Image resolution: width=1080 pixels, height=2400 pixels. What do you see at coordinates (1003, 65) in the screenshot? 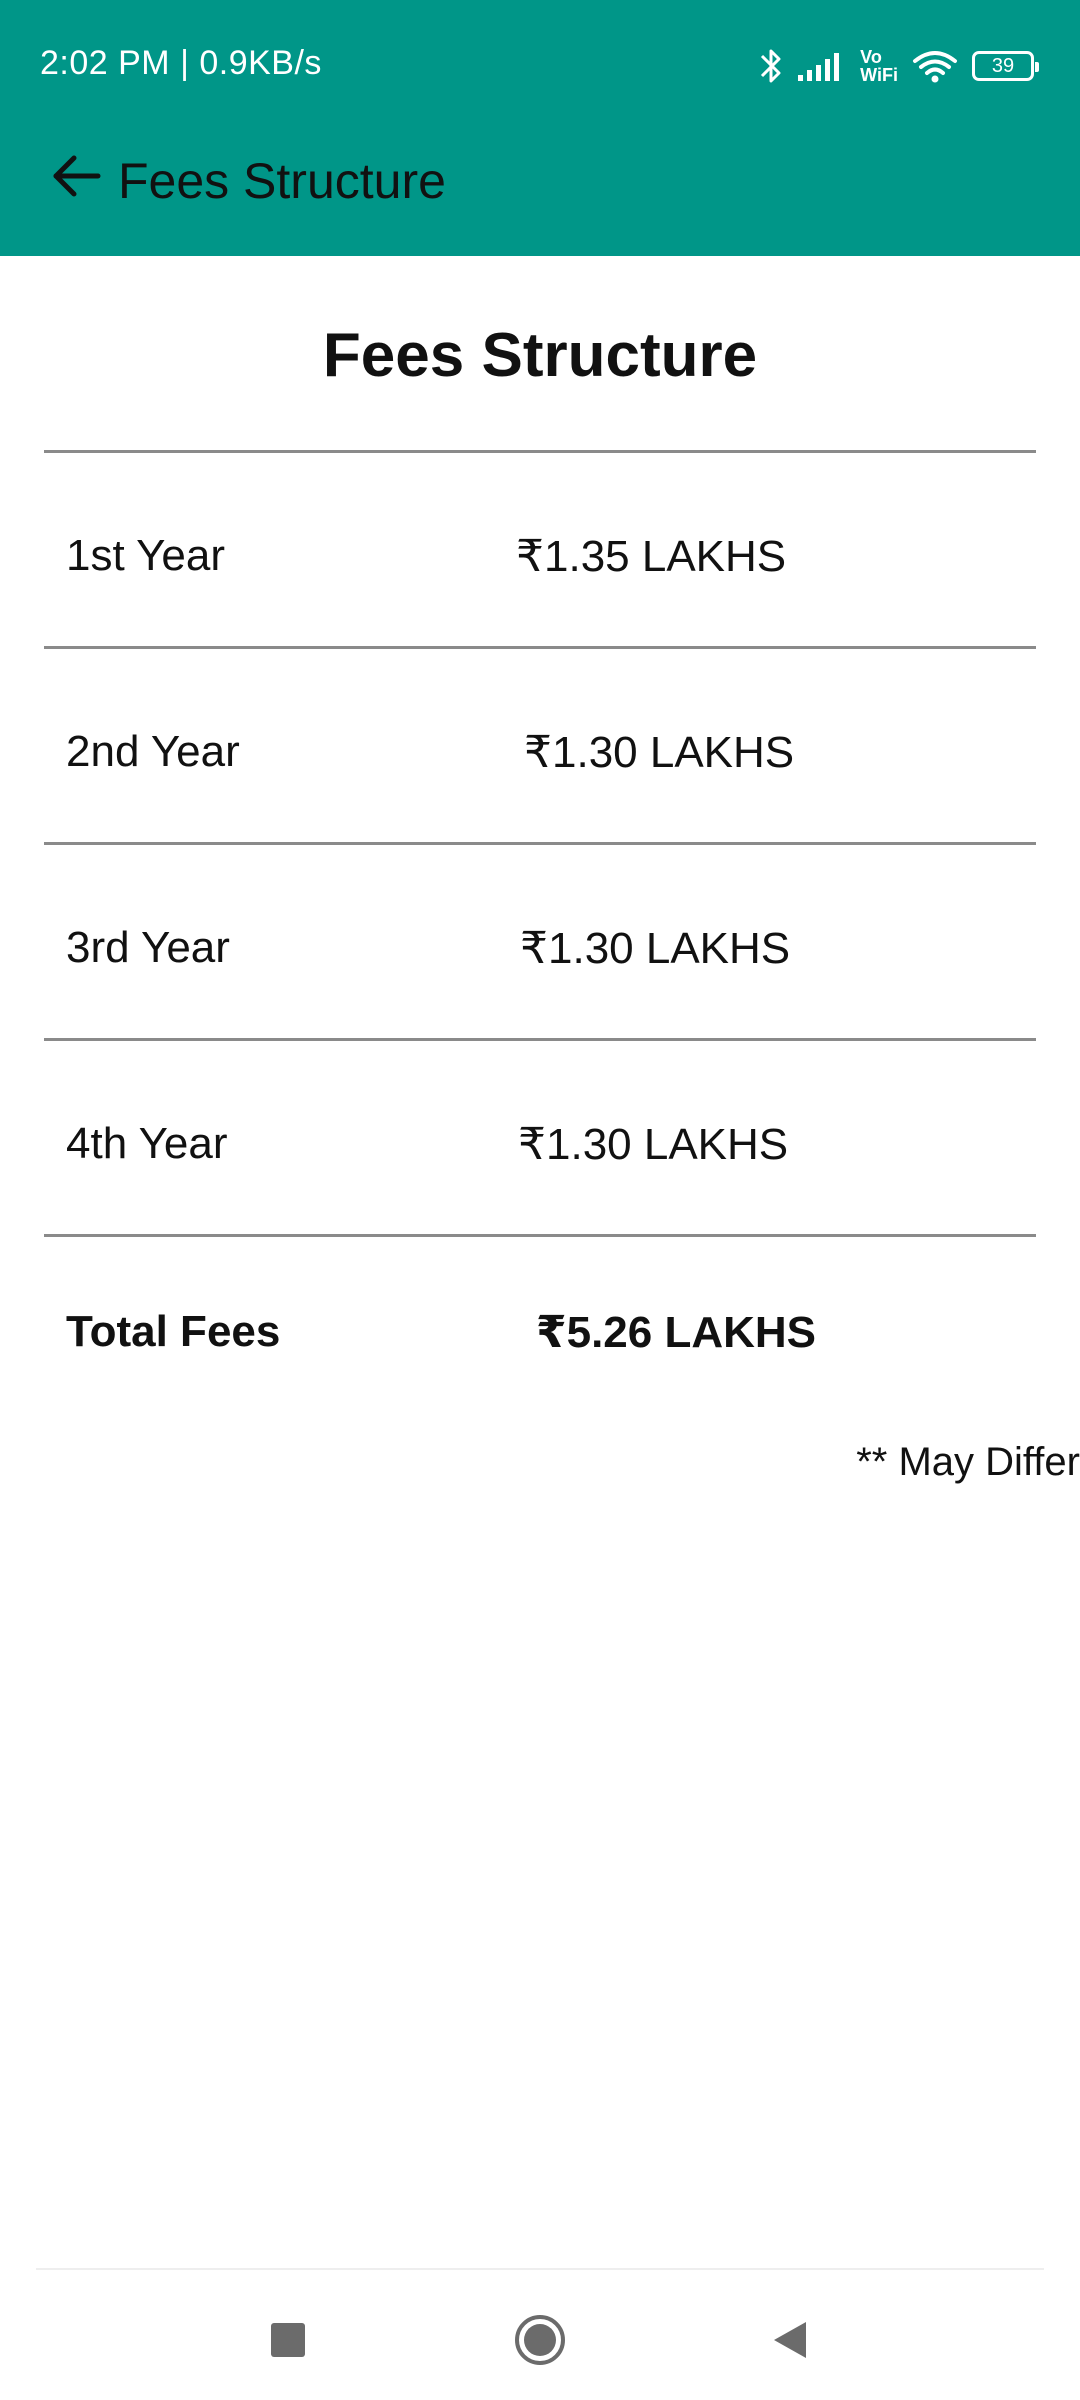
I see `battery-level: 39` at bounding box center [1003, 65].